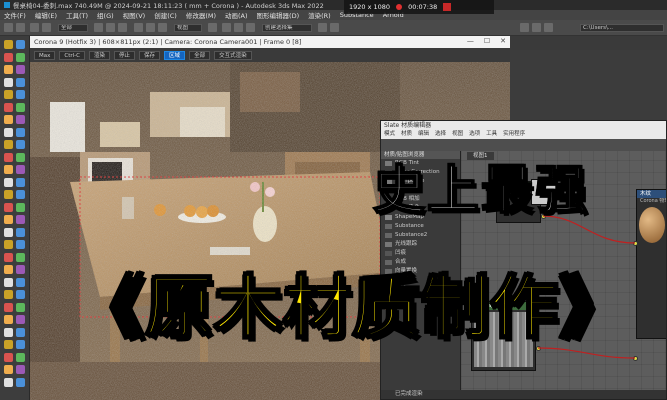 The width and height of the screenshot is (667, 400). I want to click on pivot-icon, so click(212, 27).